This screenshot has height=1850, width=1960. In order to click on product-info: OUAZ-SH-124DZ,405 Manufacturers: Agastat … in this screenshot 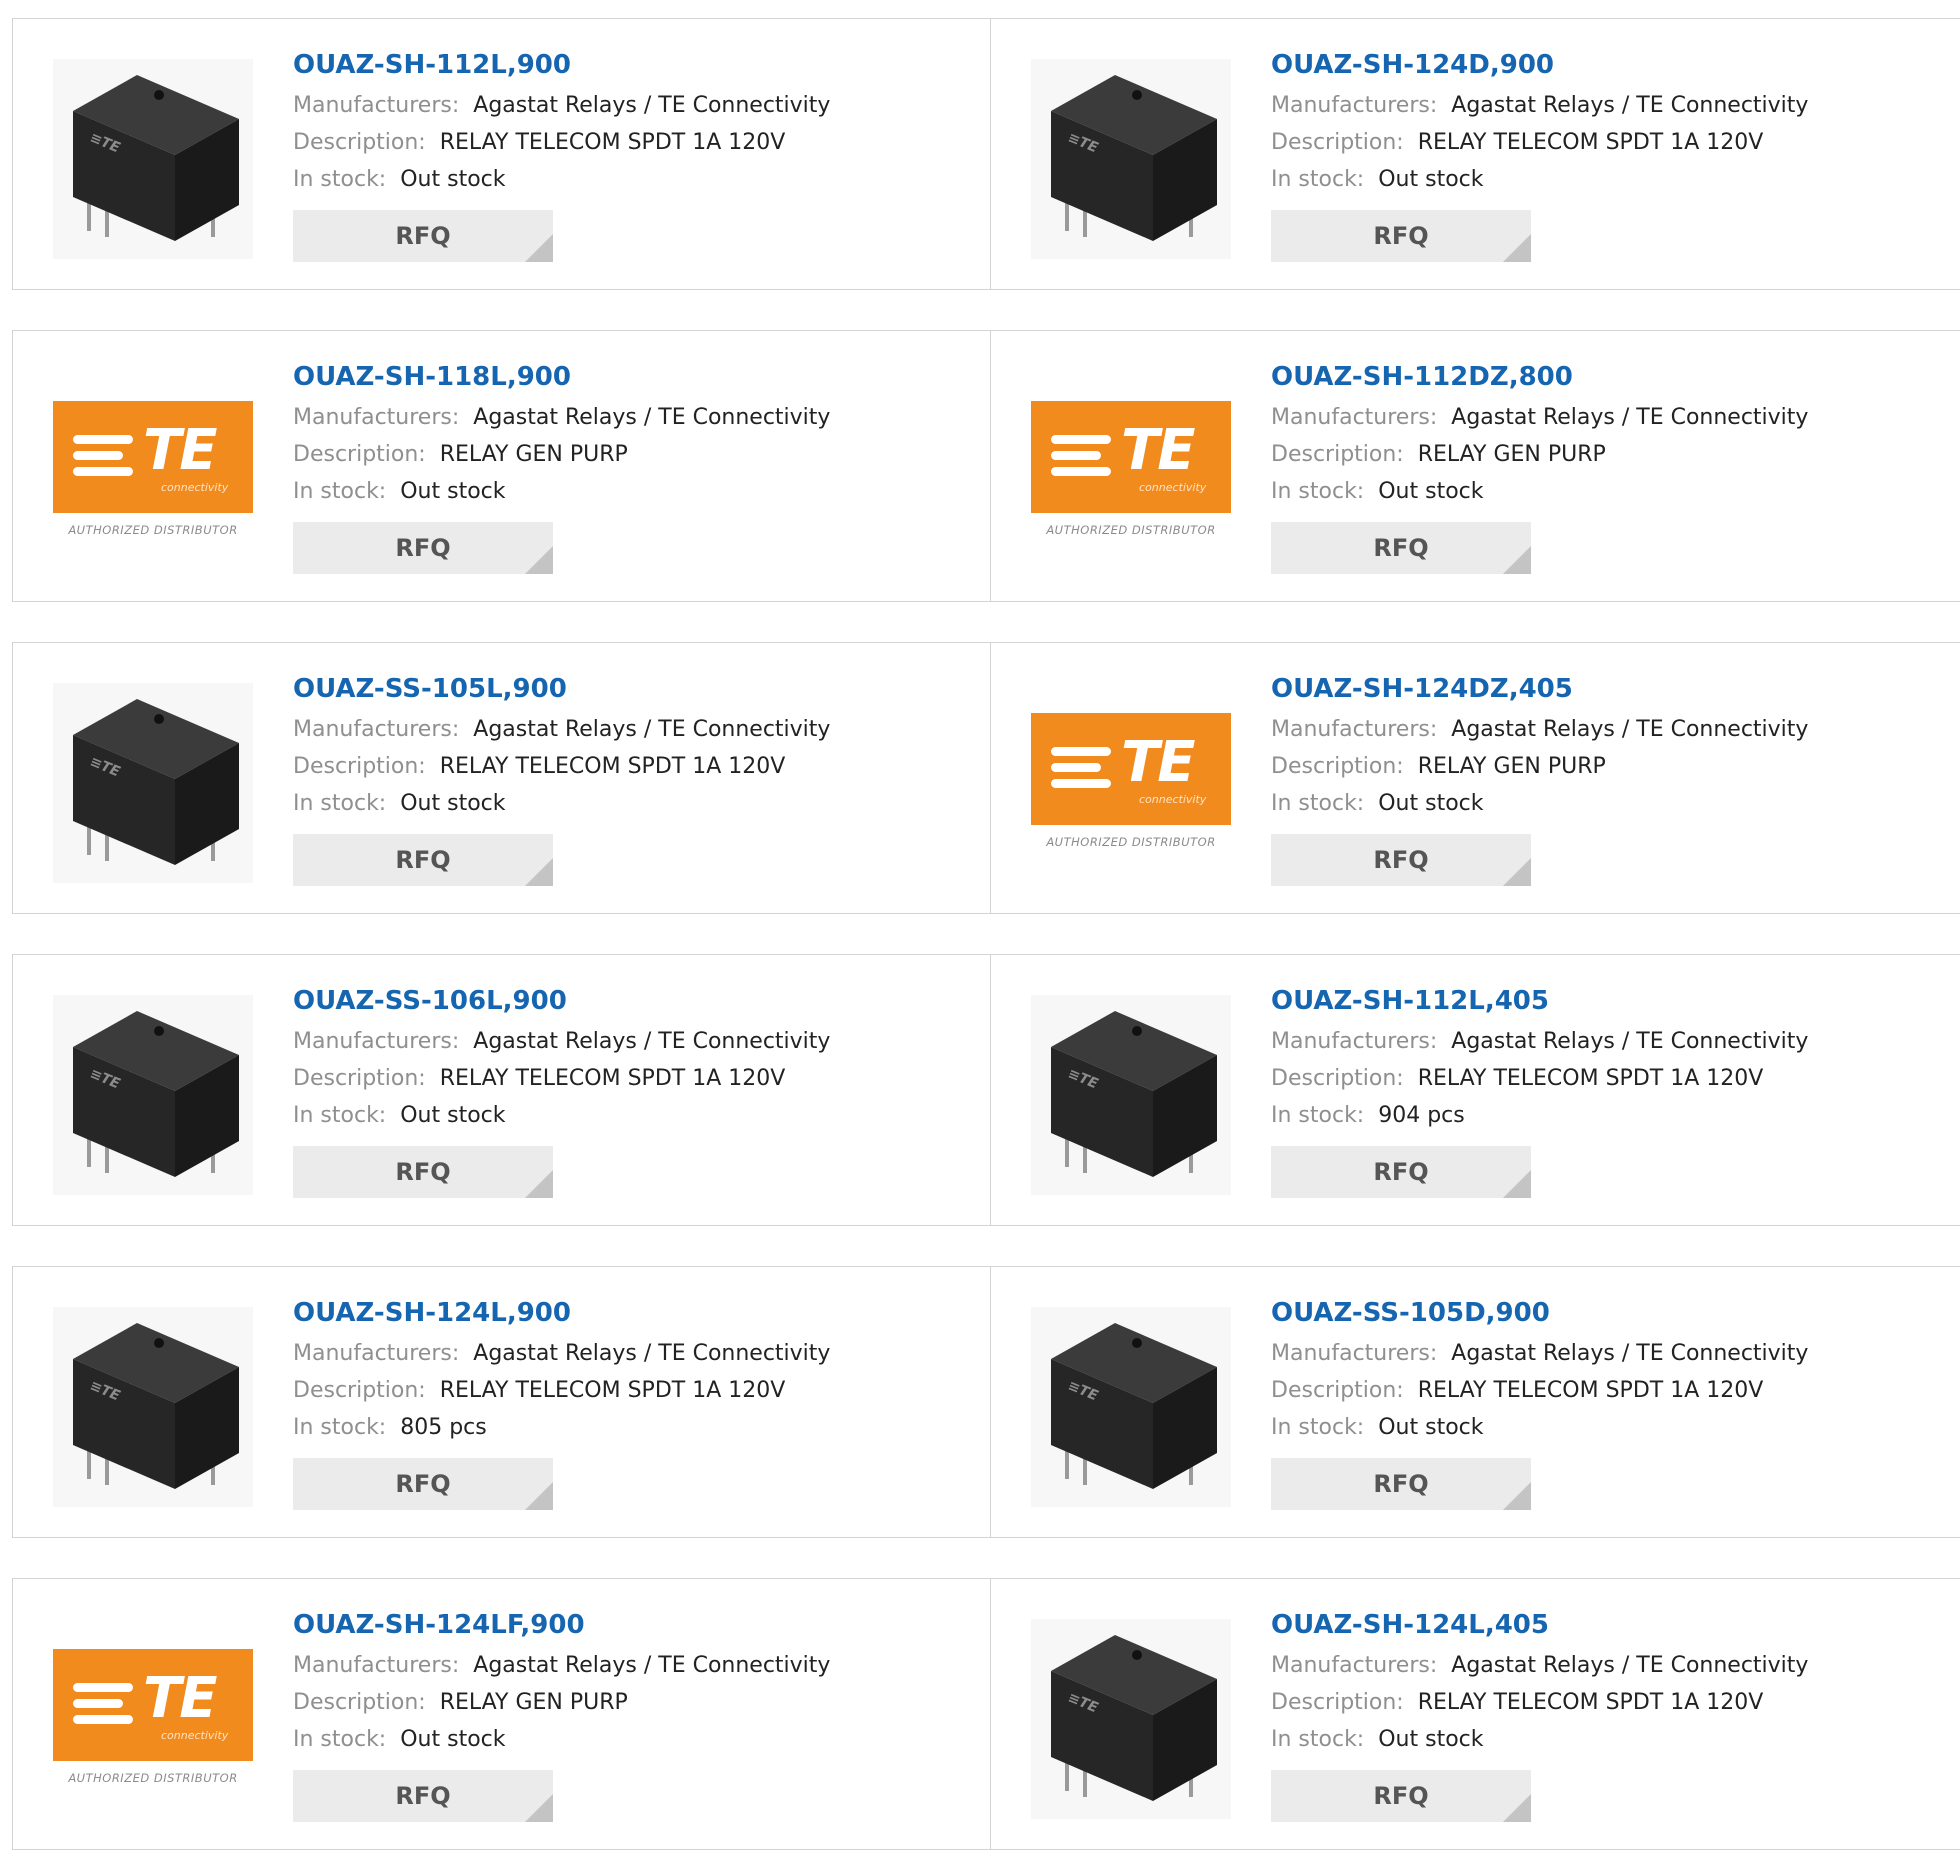, I will do `click(1539, 778)`.